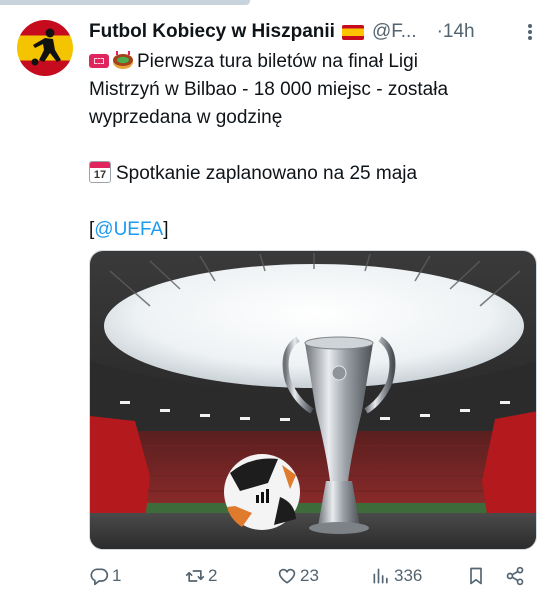 This screenshot has width=554, height=600. I want to click on bookmark-button, so click(477, 576).